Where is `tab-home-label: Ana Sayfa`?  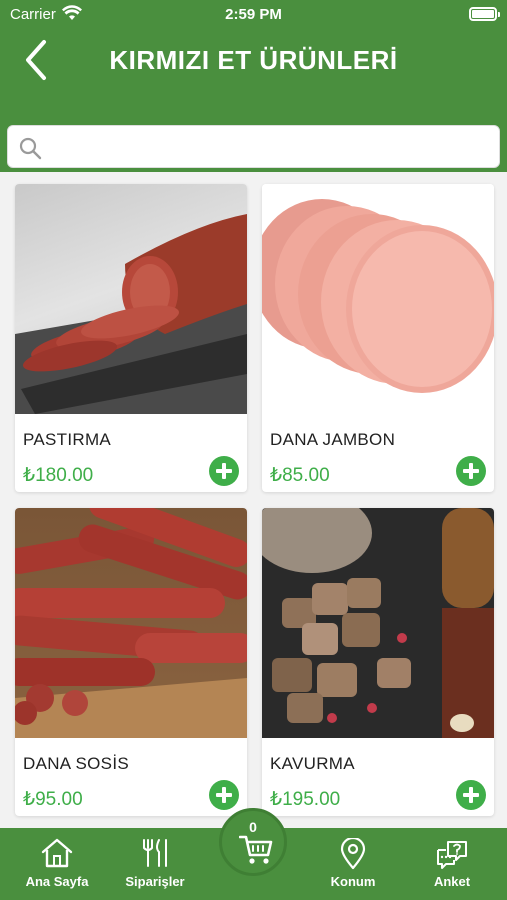 tab-home-label: Ana Sayfa is located at coordinates (57, 881).